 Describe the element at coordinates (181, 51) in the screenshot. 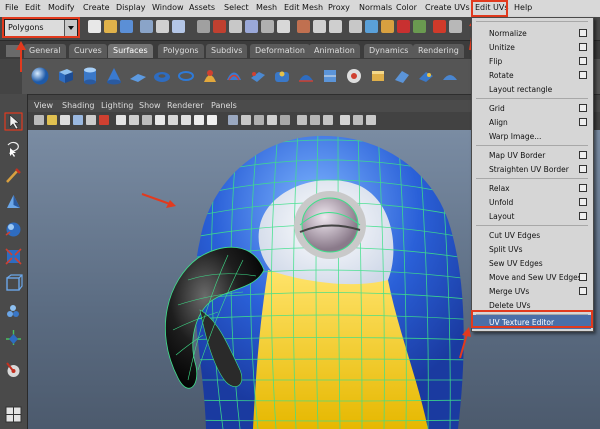

I see `tab-polygons: Polygons` at that location.